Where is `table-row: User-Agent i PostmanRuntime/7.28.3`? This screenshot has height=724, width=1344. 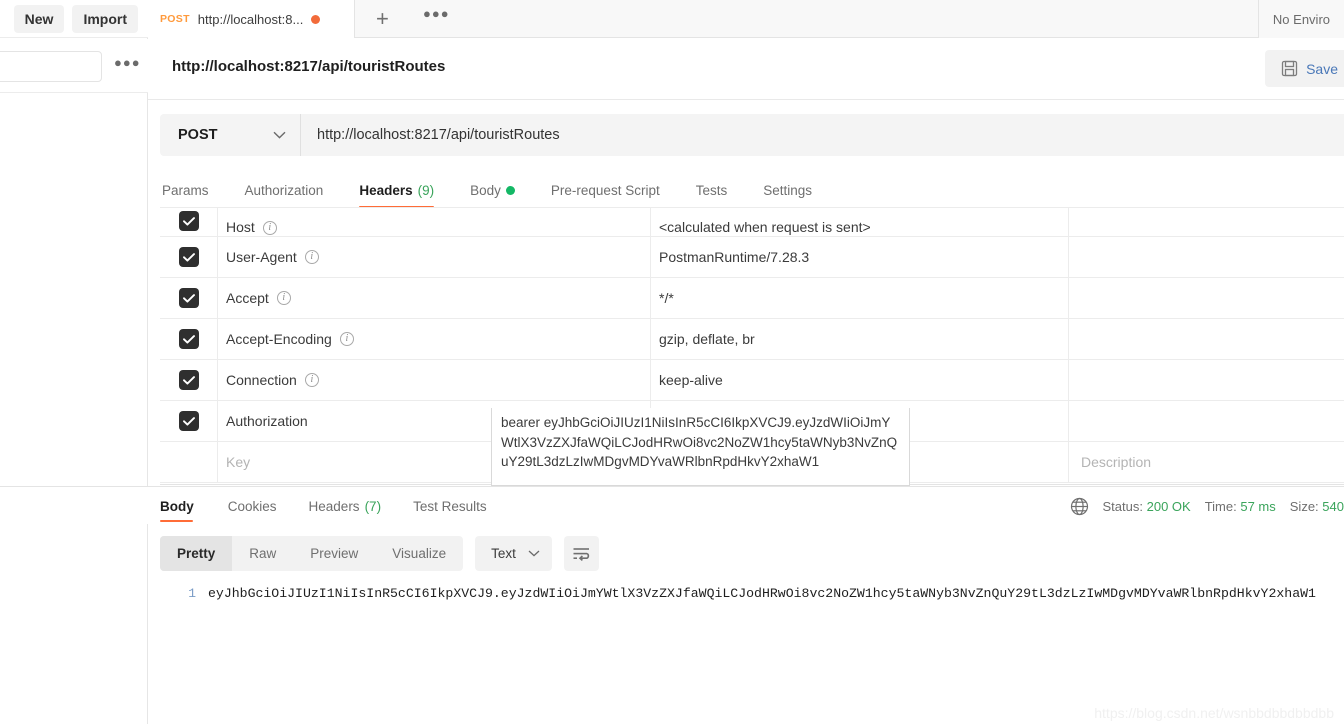 table-row: User-Agent i PostmanRuntime/7.28.3 is located at coordinates (752, 257).